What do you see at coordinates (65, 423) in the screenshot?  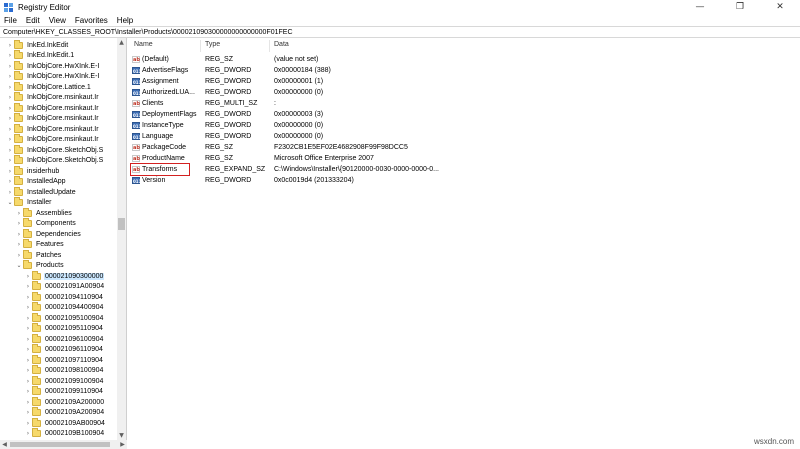 I see `tree-item: › 00002109AB00904` at bounding box center [65, 423].